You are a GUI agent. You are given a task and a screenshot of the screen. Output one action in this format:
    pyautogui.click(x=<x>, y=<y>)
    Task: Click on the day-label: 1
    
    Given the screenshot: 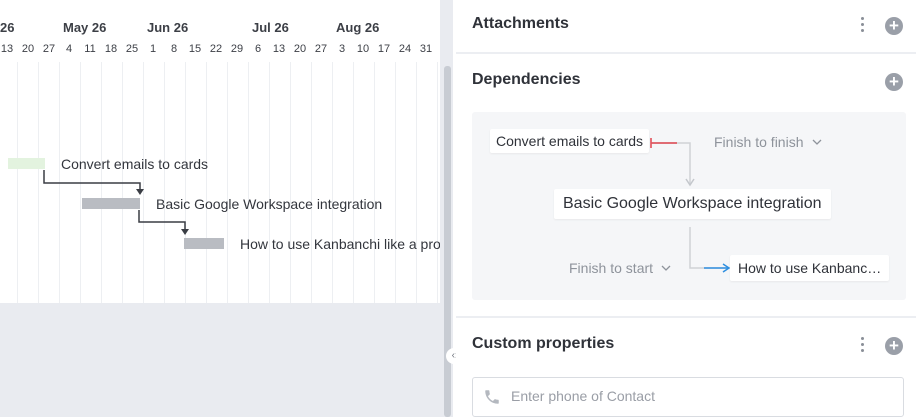 What is the action you would take?
    pyautogui.click(x=153, y=49)
    